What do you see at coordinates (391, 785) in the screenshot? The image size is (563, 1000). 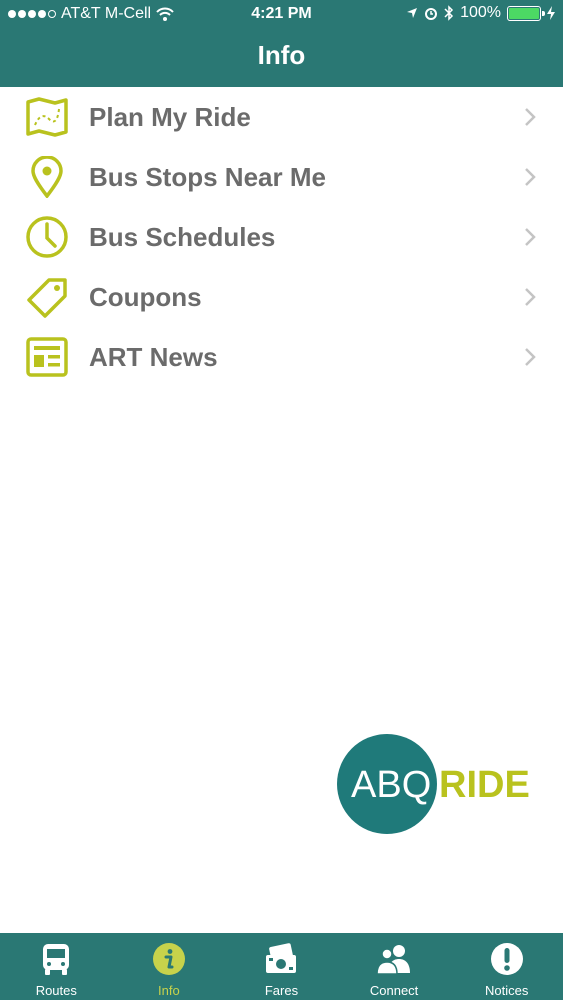 I see `logo-abq-text: ABQ` at bounding box center [391, 785].